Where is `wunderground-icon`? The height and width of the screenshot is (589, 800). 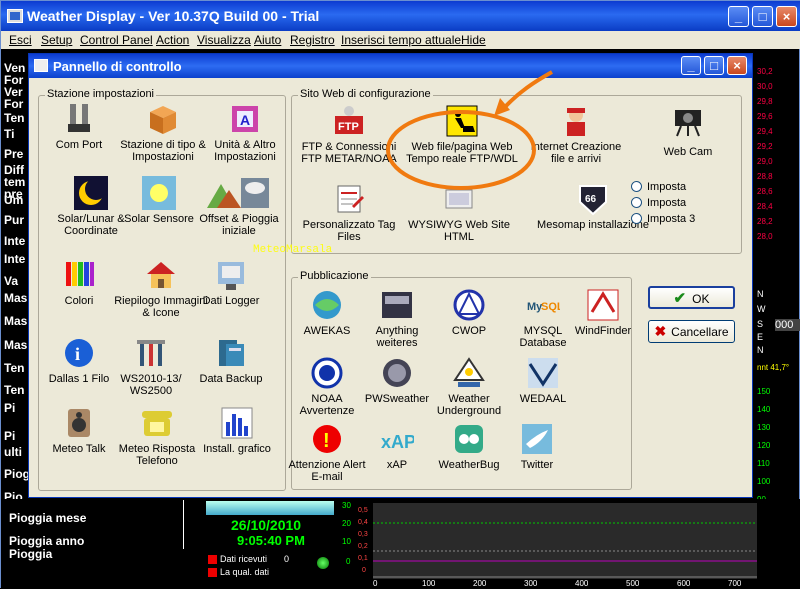
wunderground-icon is located at coordinates (469, 373).